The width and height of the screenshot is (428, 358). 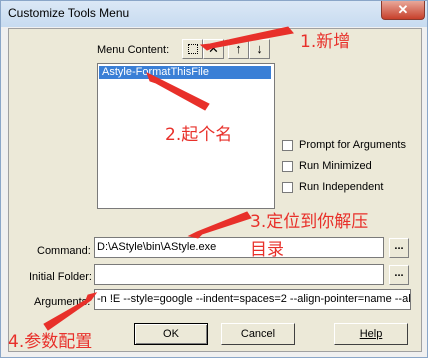 I want to click on arrow-step4, so click(x=70, y=311).